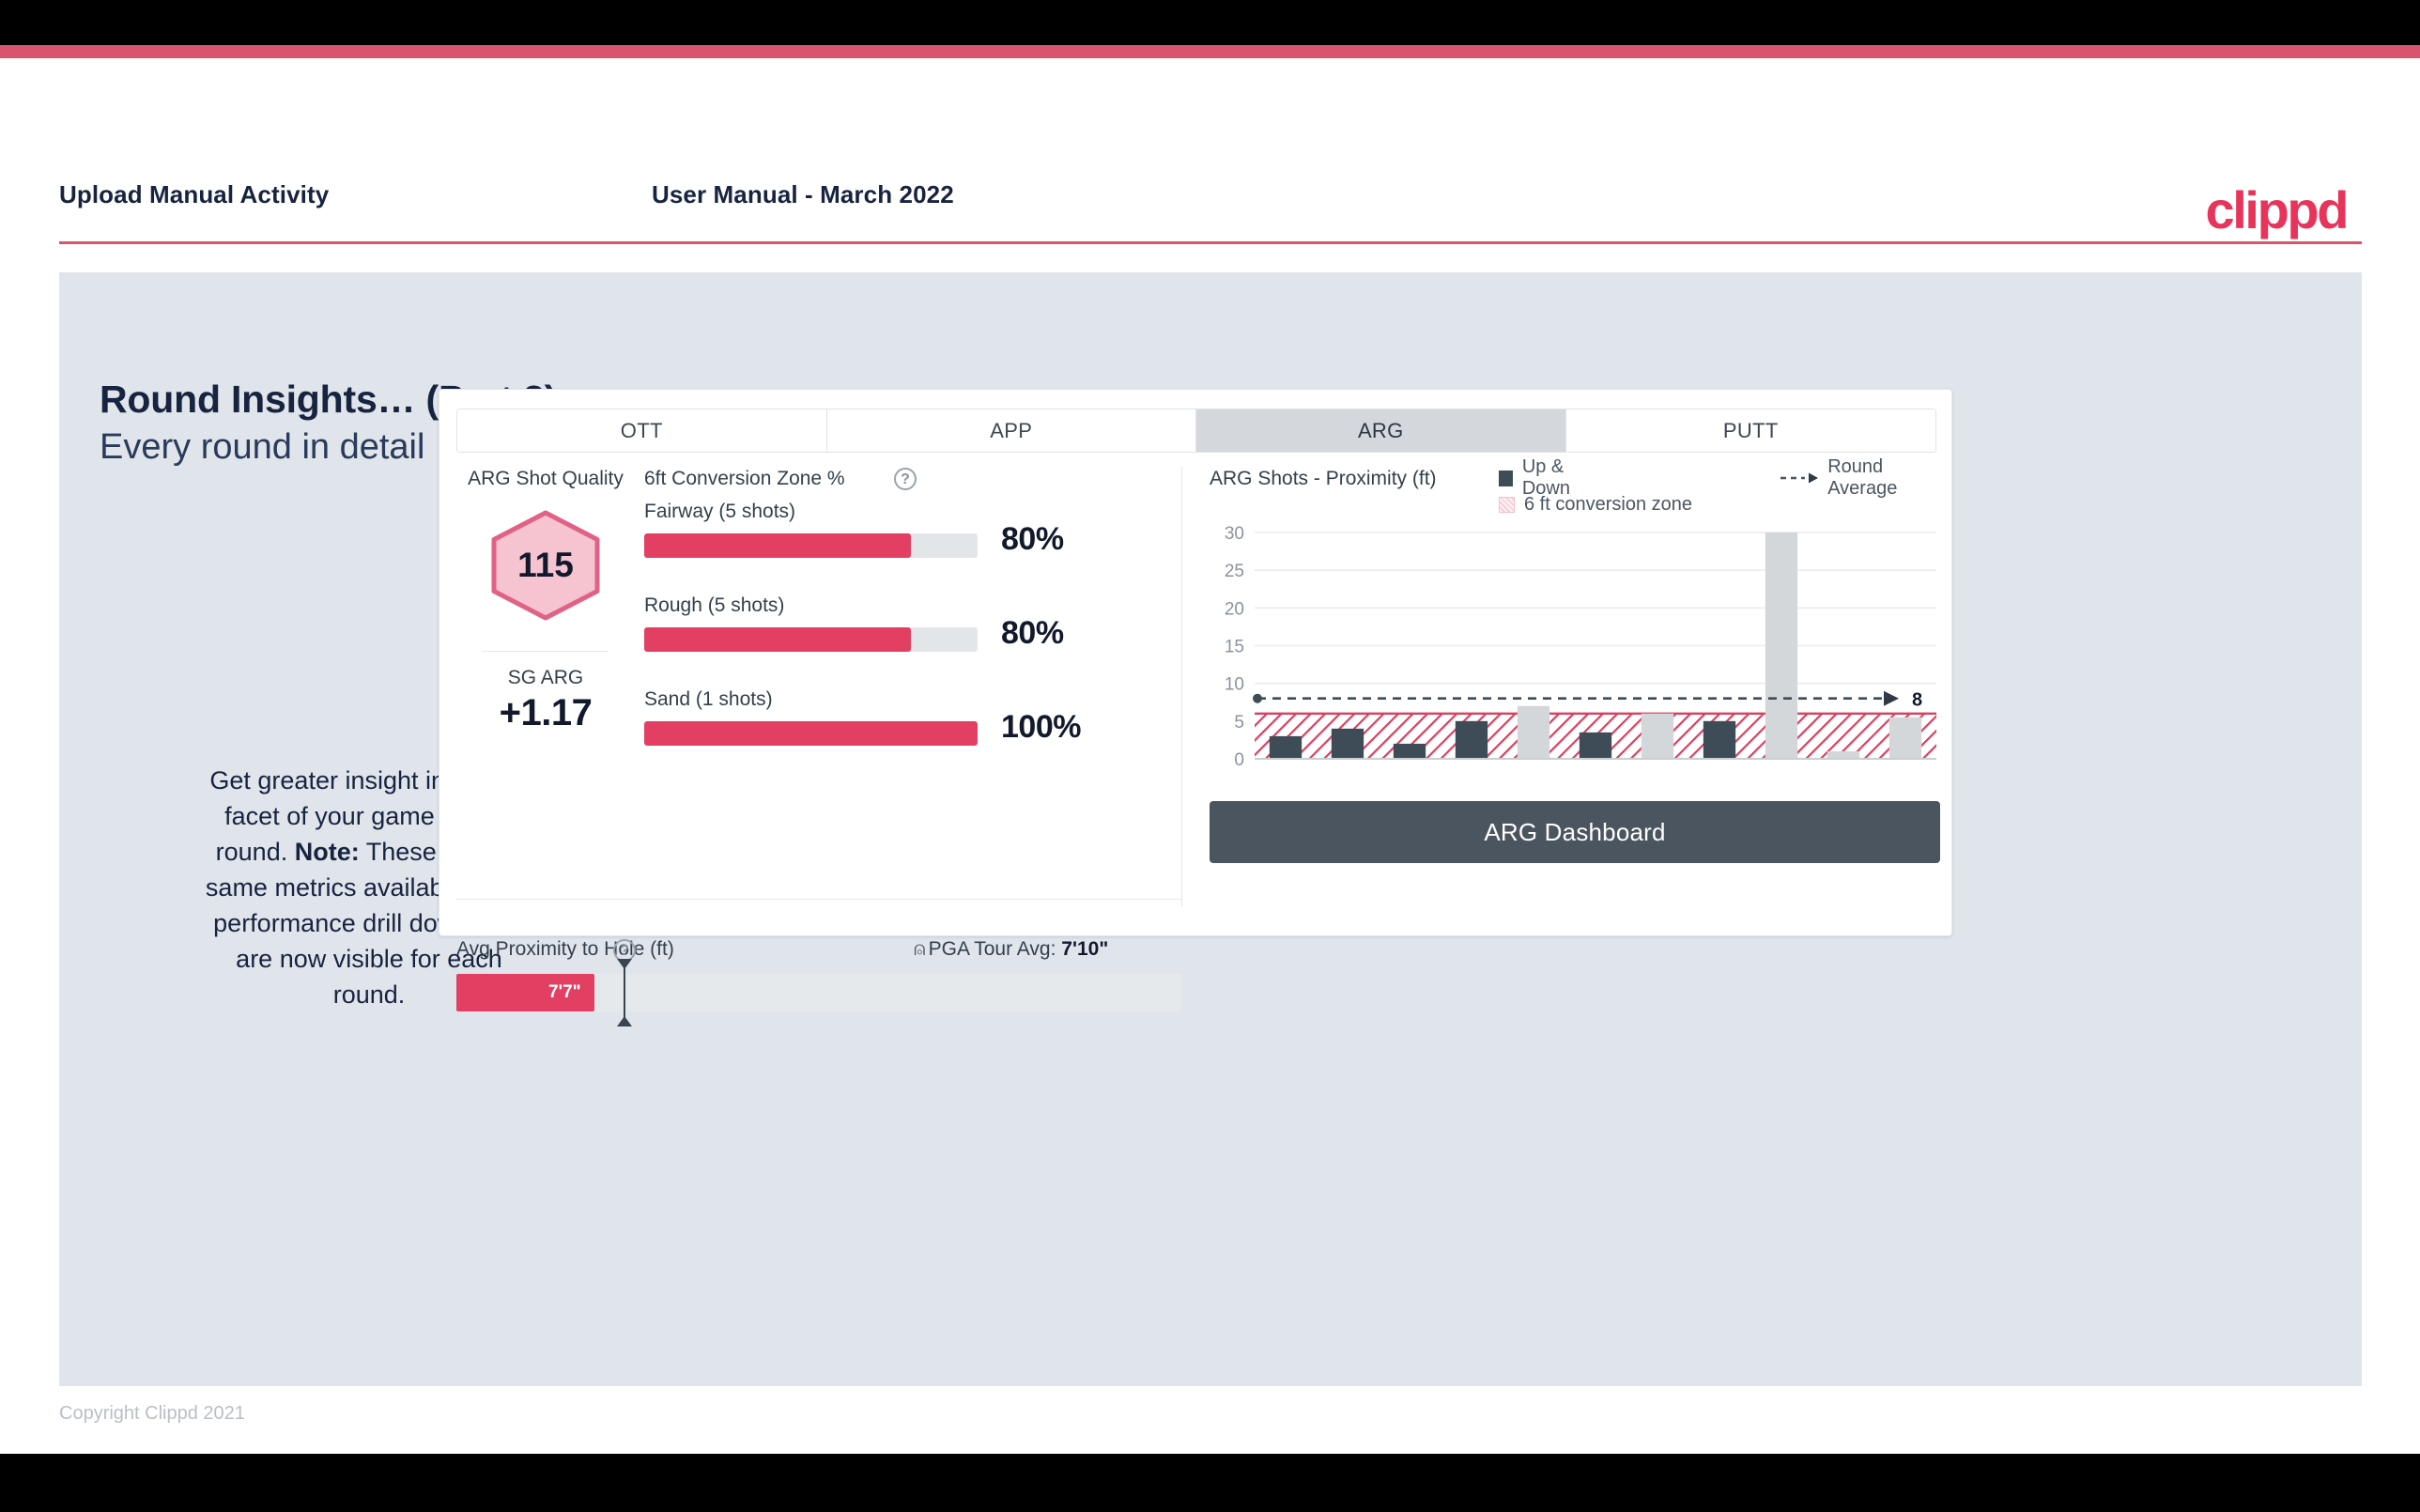 This screenshot has height=1512, width=2420. I want to click on round-facet-tabs: OTT APP ARG PUTT, so click(1196, 431).